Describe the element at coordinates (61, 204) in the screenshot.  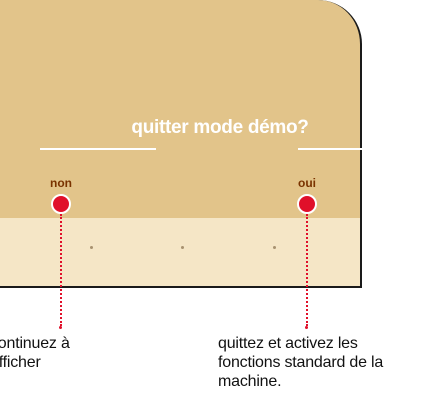
I see `option-non-button` at that location.